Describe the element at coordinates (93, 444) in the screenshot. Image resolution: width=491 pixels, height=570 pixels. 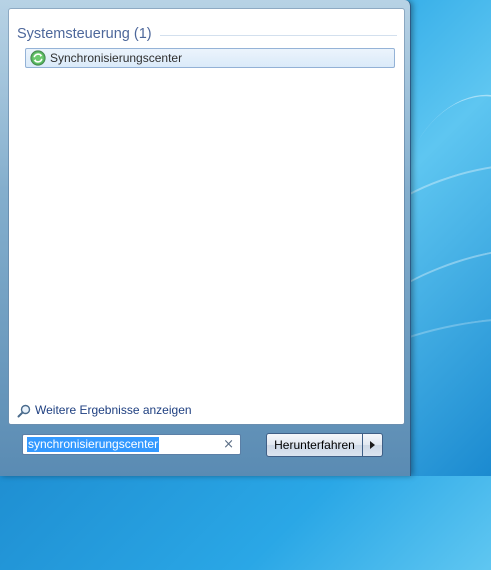
I see `search-input-value: synchronisierungscenter` at that location.